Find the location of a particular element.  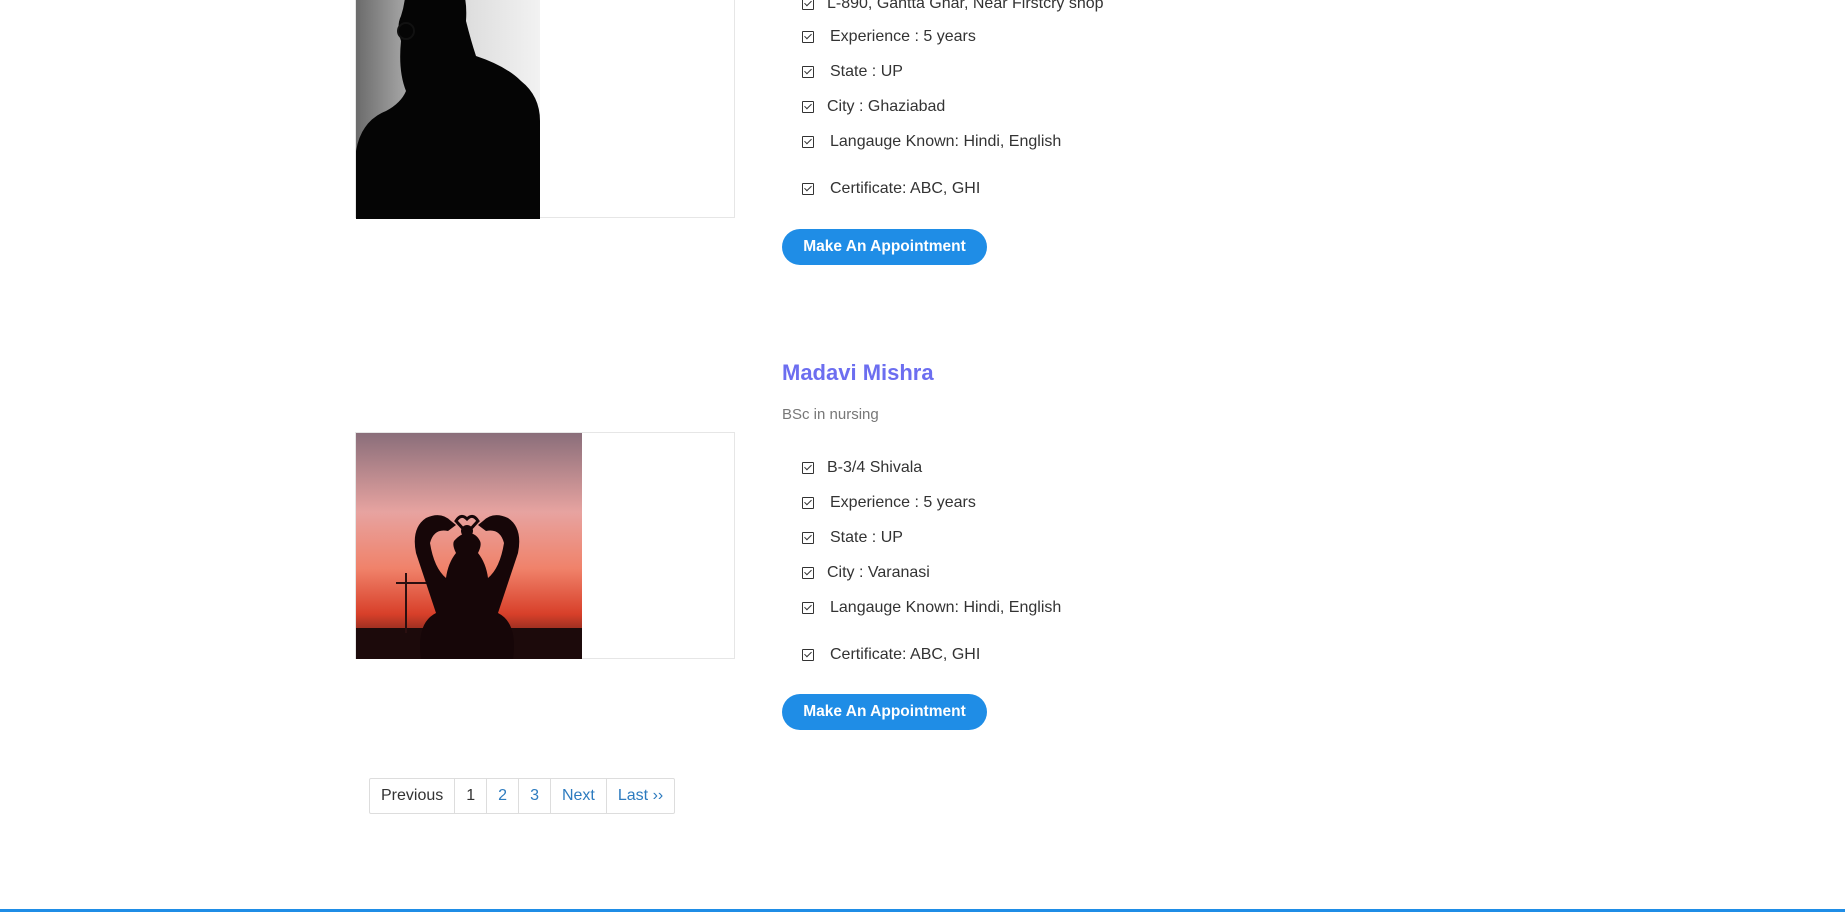

profile-item: B-3/4 Shivala is located at coordinates (862, 468).